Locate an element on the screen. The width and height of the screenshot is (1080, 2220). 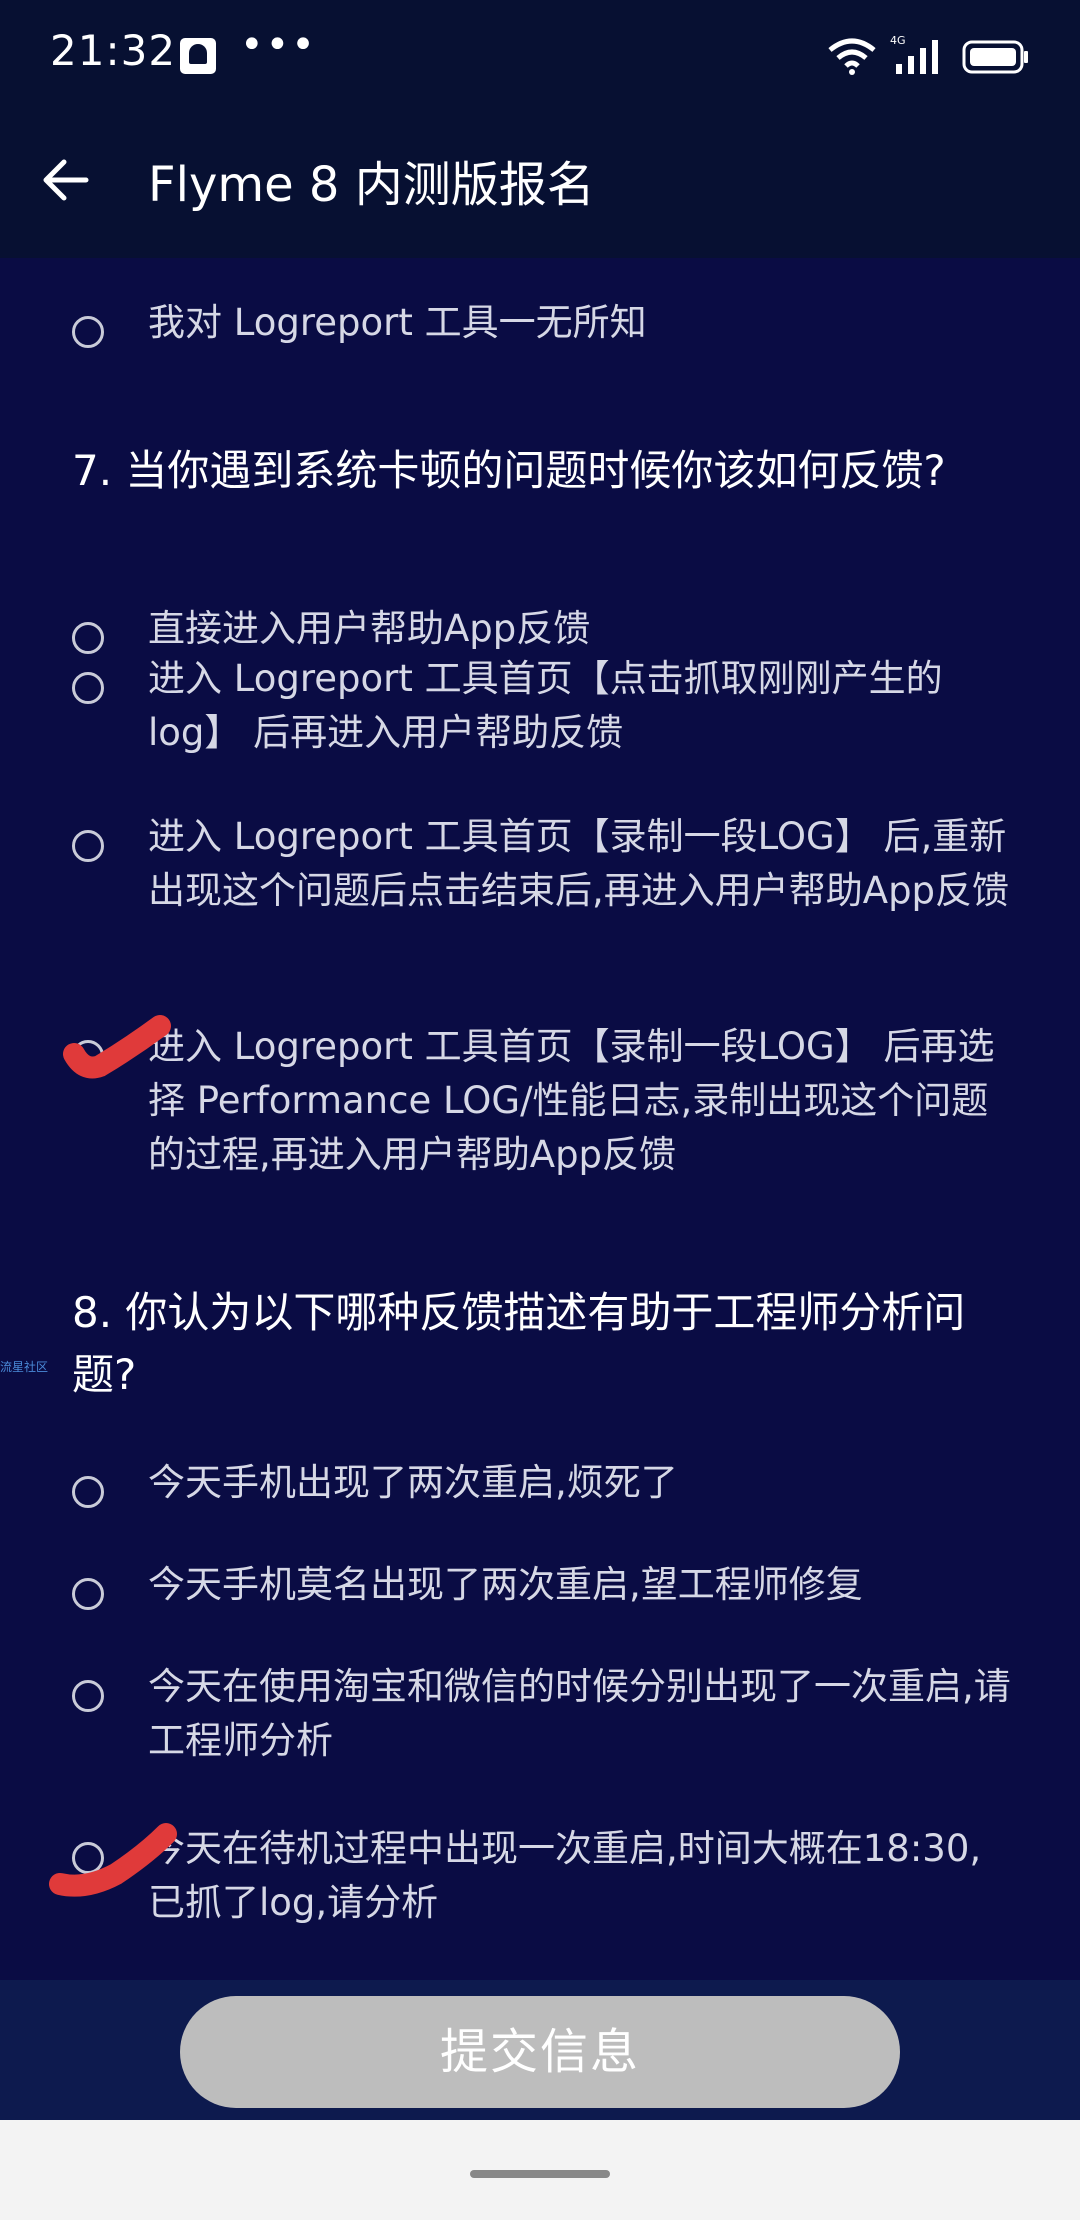
notification-app-icon is located at coordinates (198, 56).